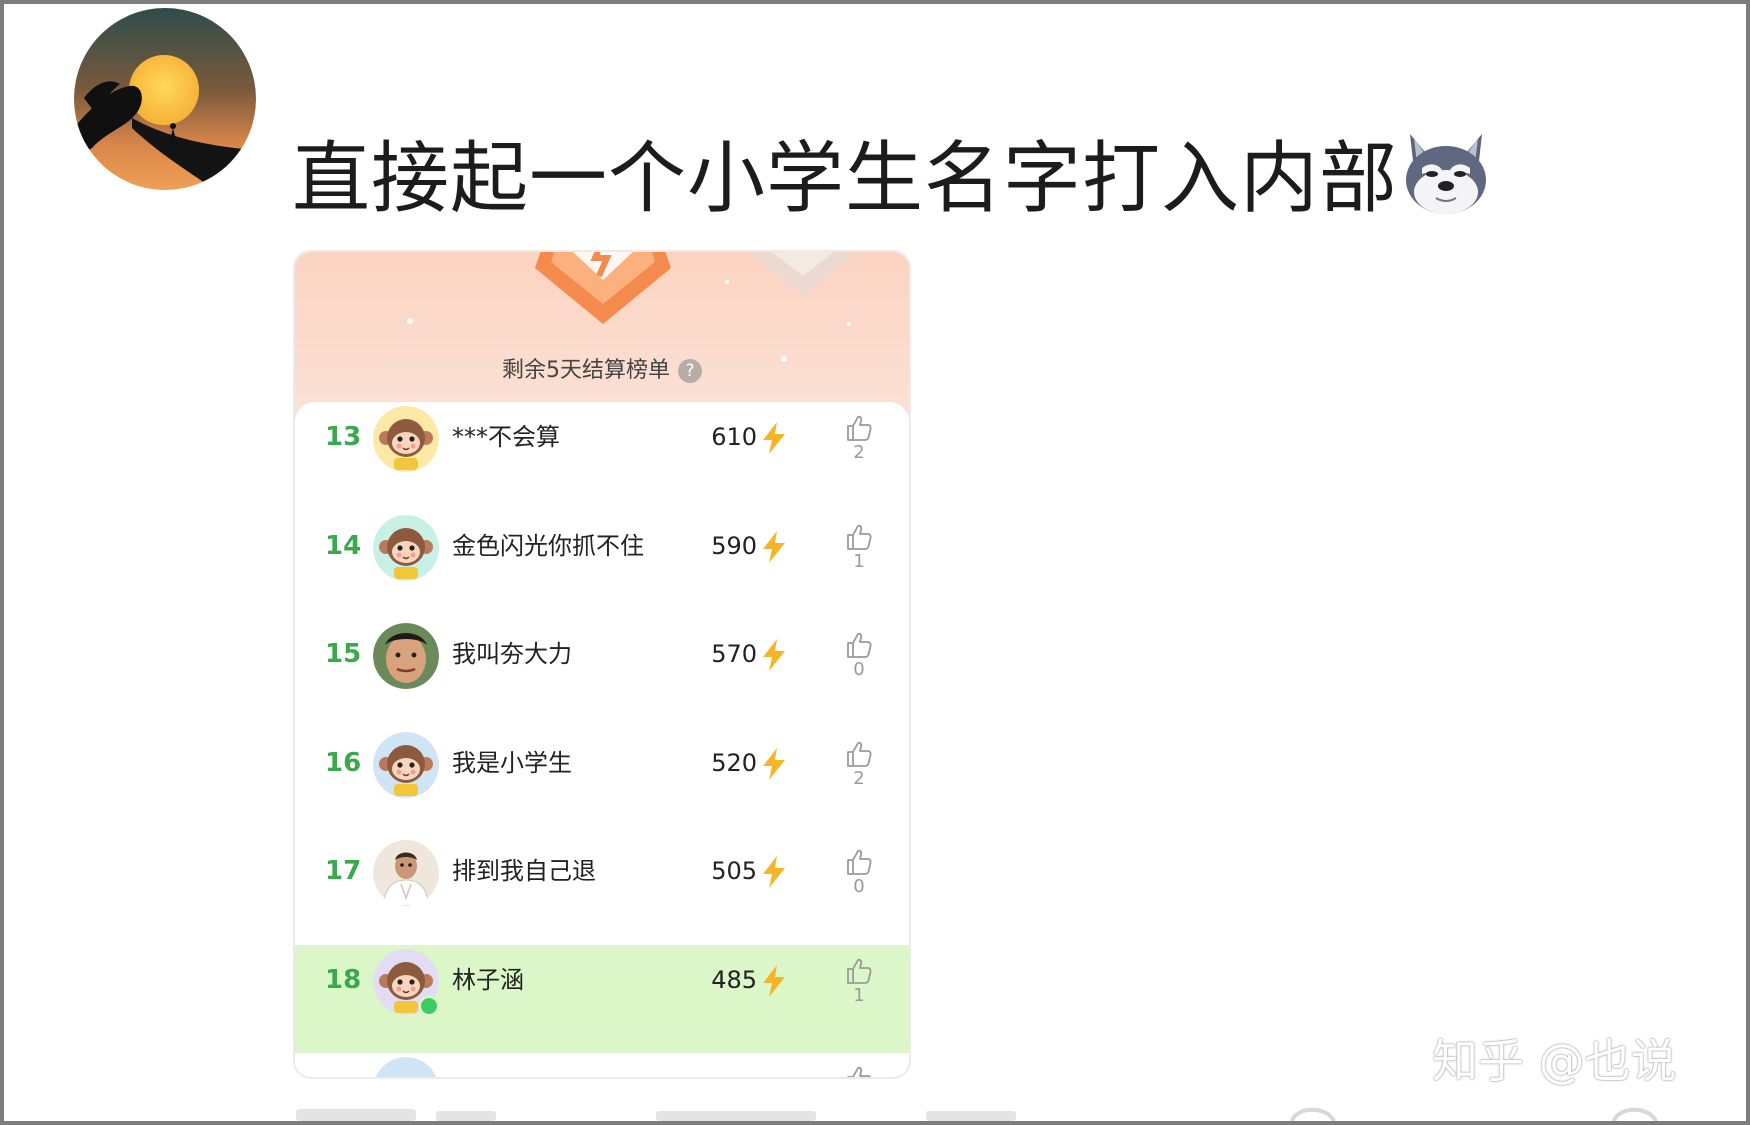 Image resolution: width=1750 pixels, height=1125 pixels. Describe the element at coordinates (602, 673) in the screenshot. I see `leaderboard-row: 15 我叫夯大力 570 0` at that location.